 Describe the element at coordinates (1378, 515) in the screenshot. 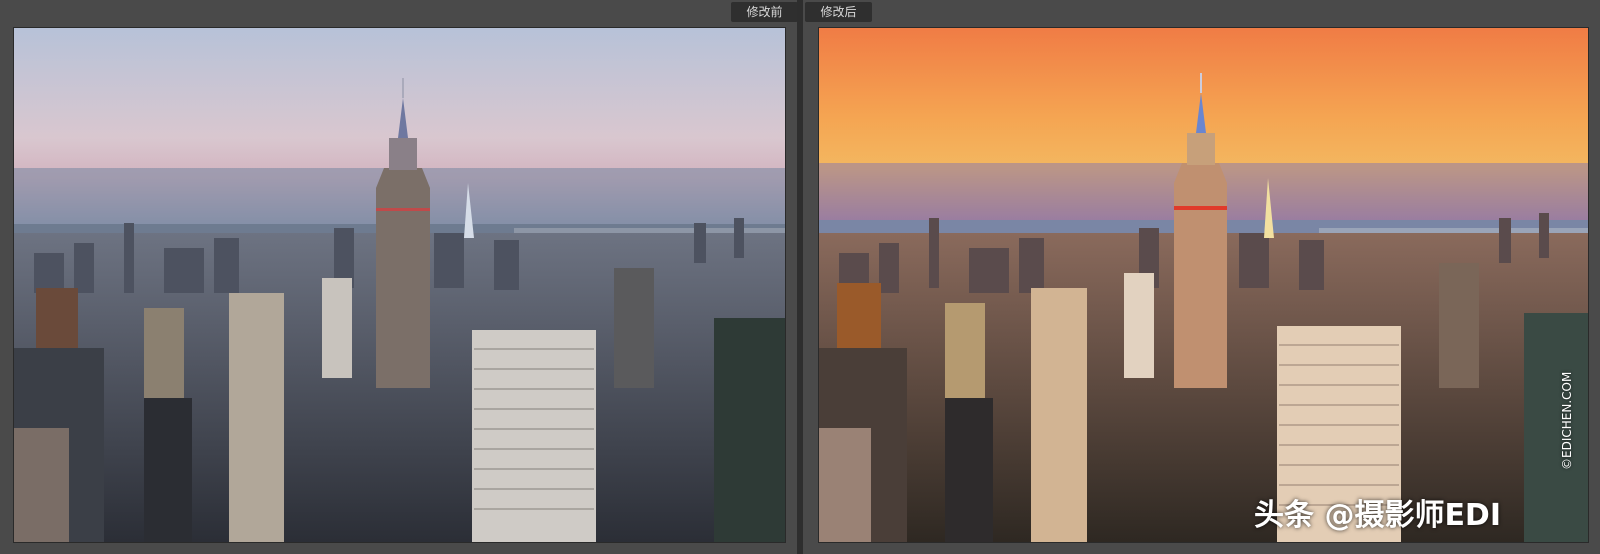

I see `watermark-text: 头条 @摄影师EDI` at that location.